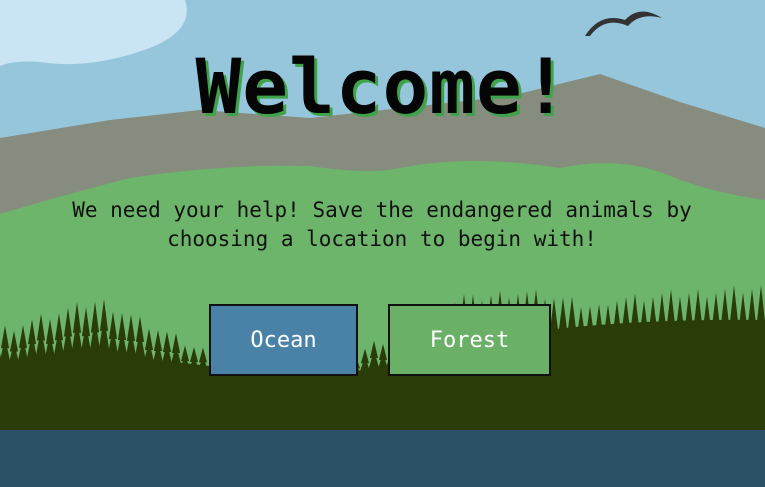  What do you see at coordinates (382, 86) in the screenshot?
I see `page-title: Welcome!` at bounding box center [382, 86].